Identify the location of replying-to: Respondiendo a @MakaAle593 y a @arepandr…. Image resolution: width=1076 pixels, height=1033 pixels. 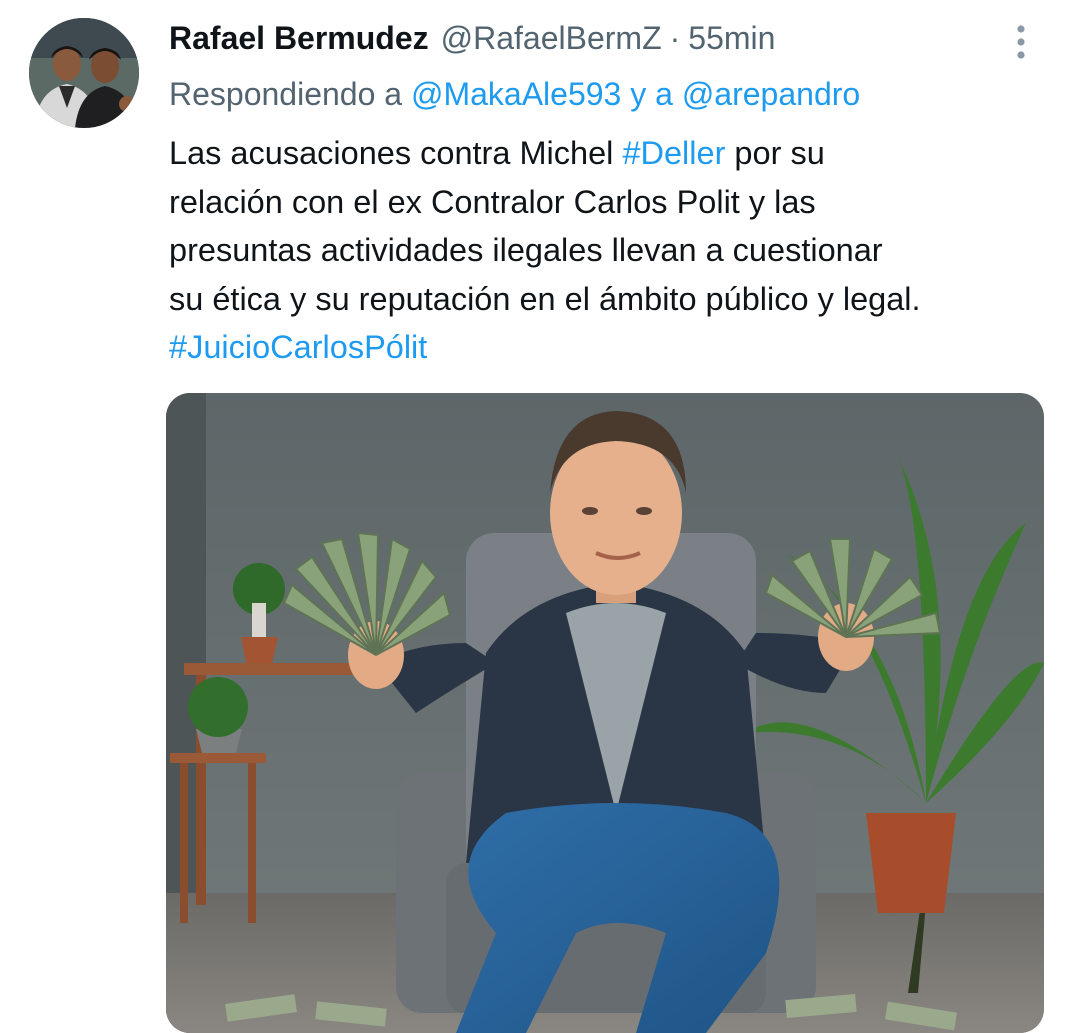
(514, 94).